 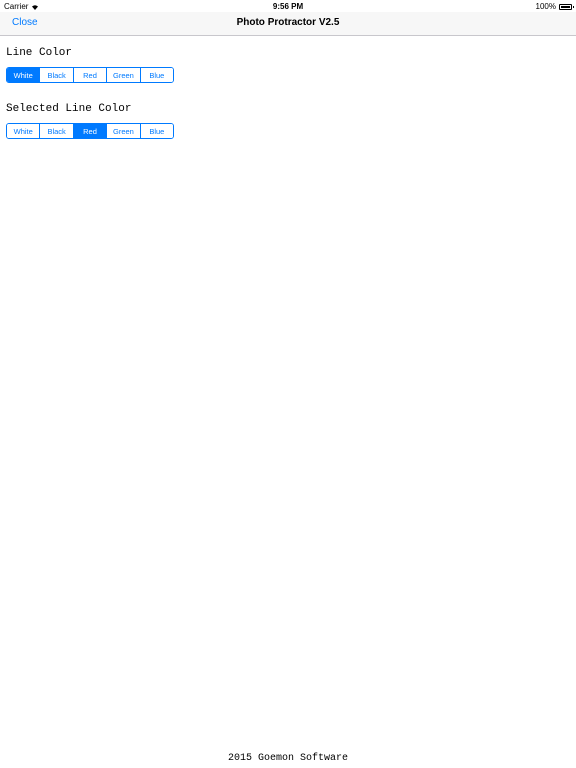 I want to click on selected-line-color-option-blue: Blue, so click(x=156, y=131).